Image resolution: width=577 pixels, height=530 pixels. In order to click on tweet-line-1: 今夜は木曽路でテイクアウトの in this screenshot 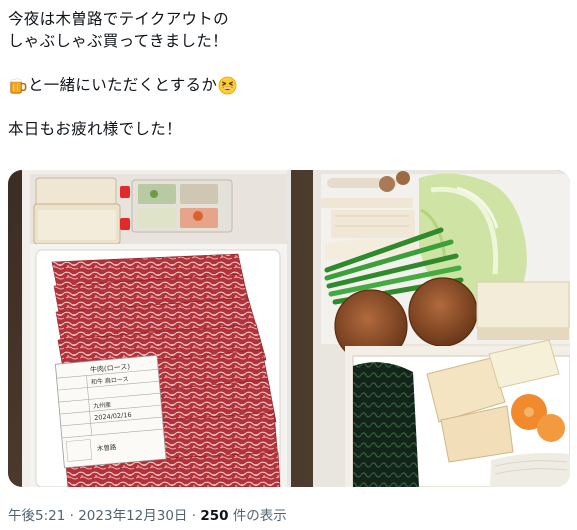, I will do `click(118, 19)`.